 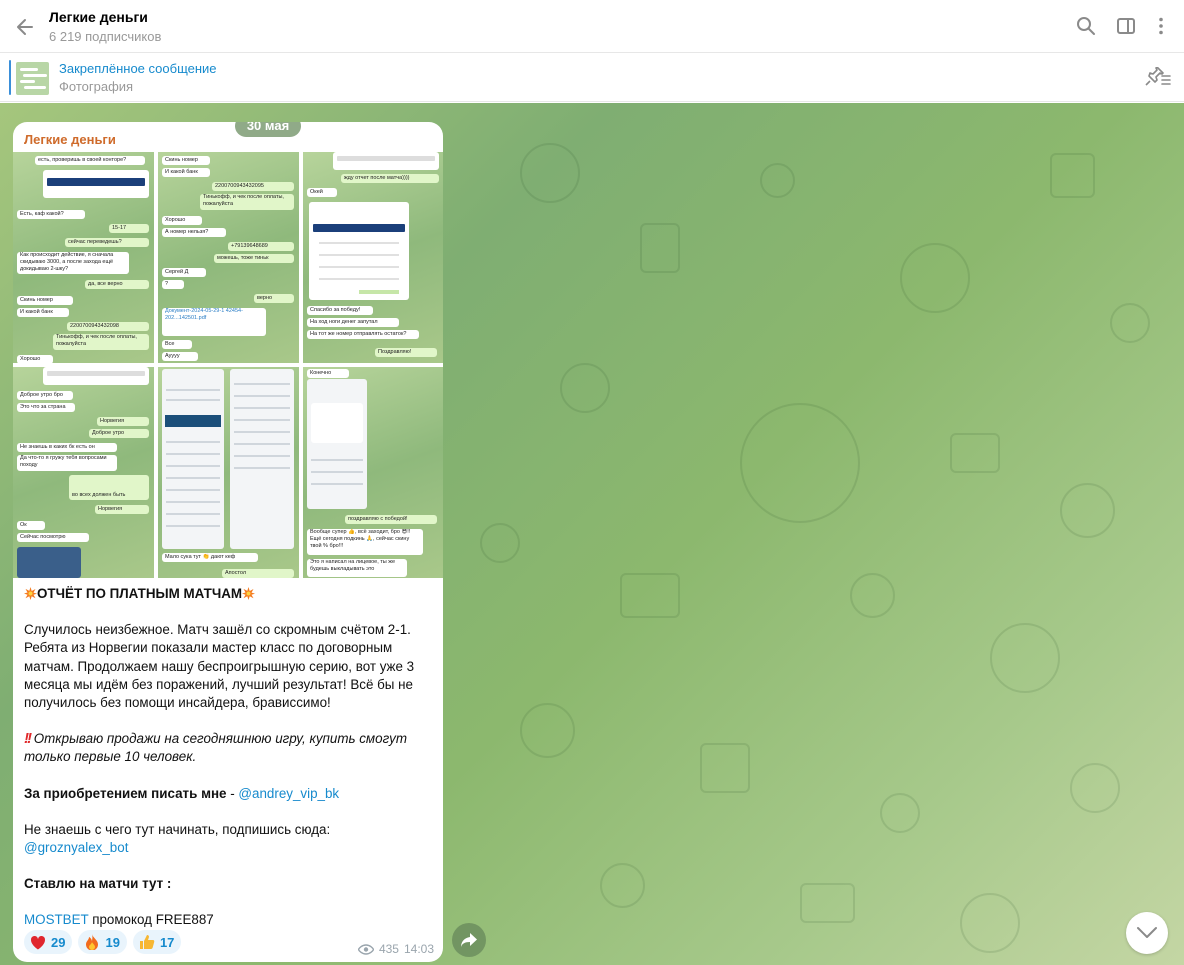 What do you see at coordinates (180, 356) in the screenshot?
I see `chat-message: Ауууу` at bounding box center [180, 356].